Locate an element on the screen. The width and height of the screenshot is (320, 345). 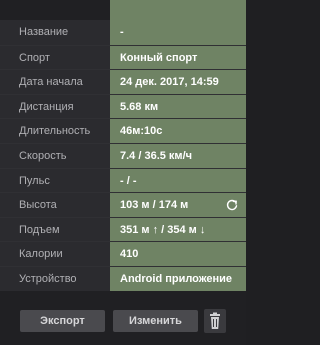
row-speed: Скорость 7.4 / 36.5 км/ч is located at coordinates (123, 155).